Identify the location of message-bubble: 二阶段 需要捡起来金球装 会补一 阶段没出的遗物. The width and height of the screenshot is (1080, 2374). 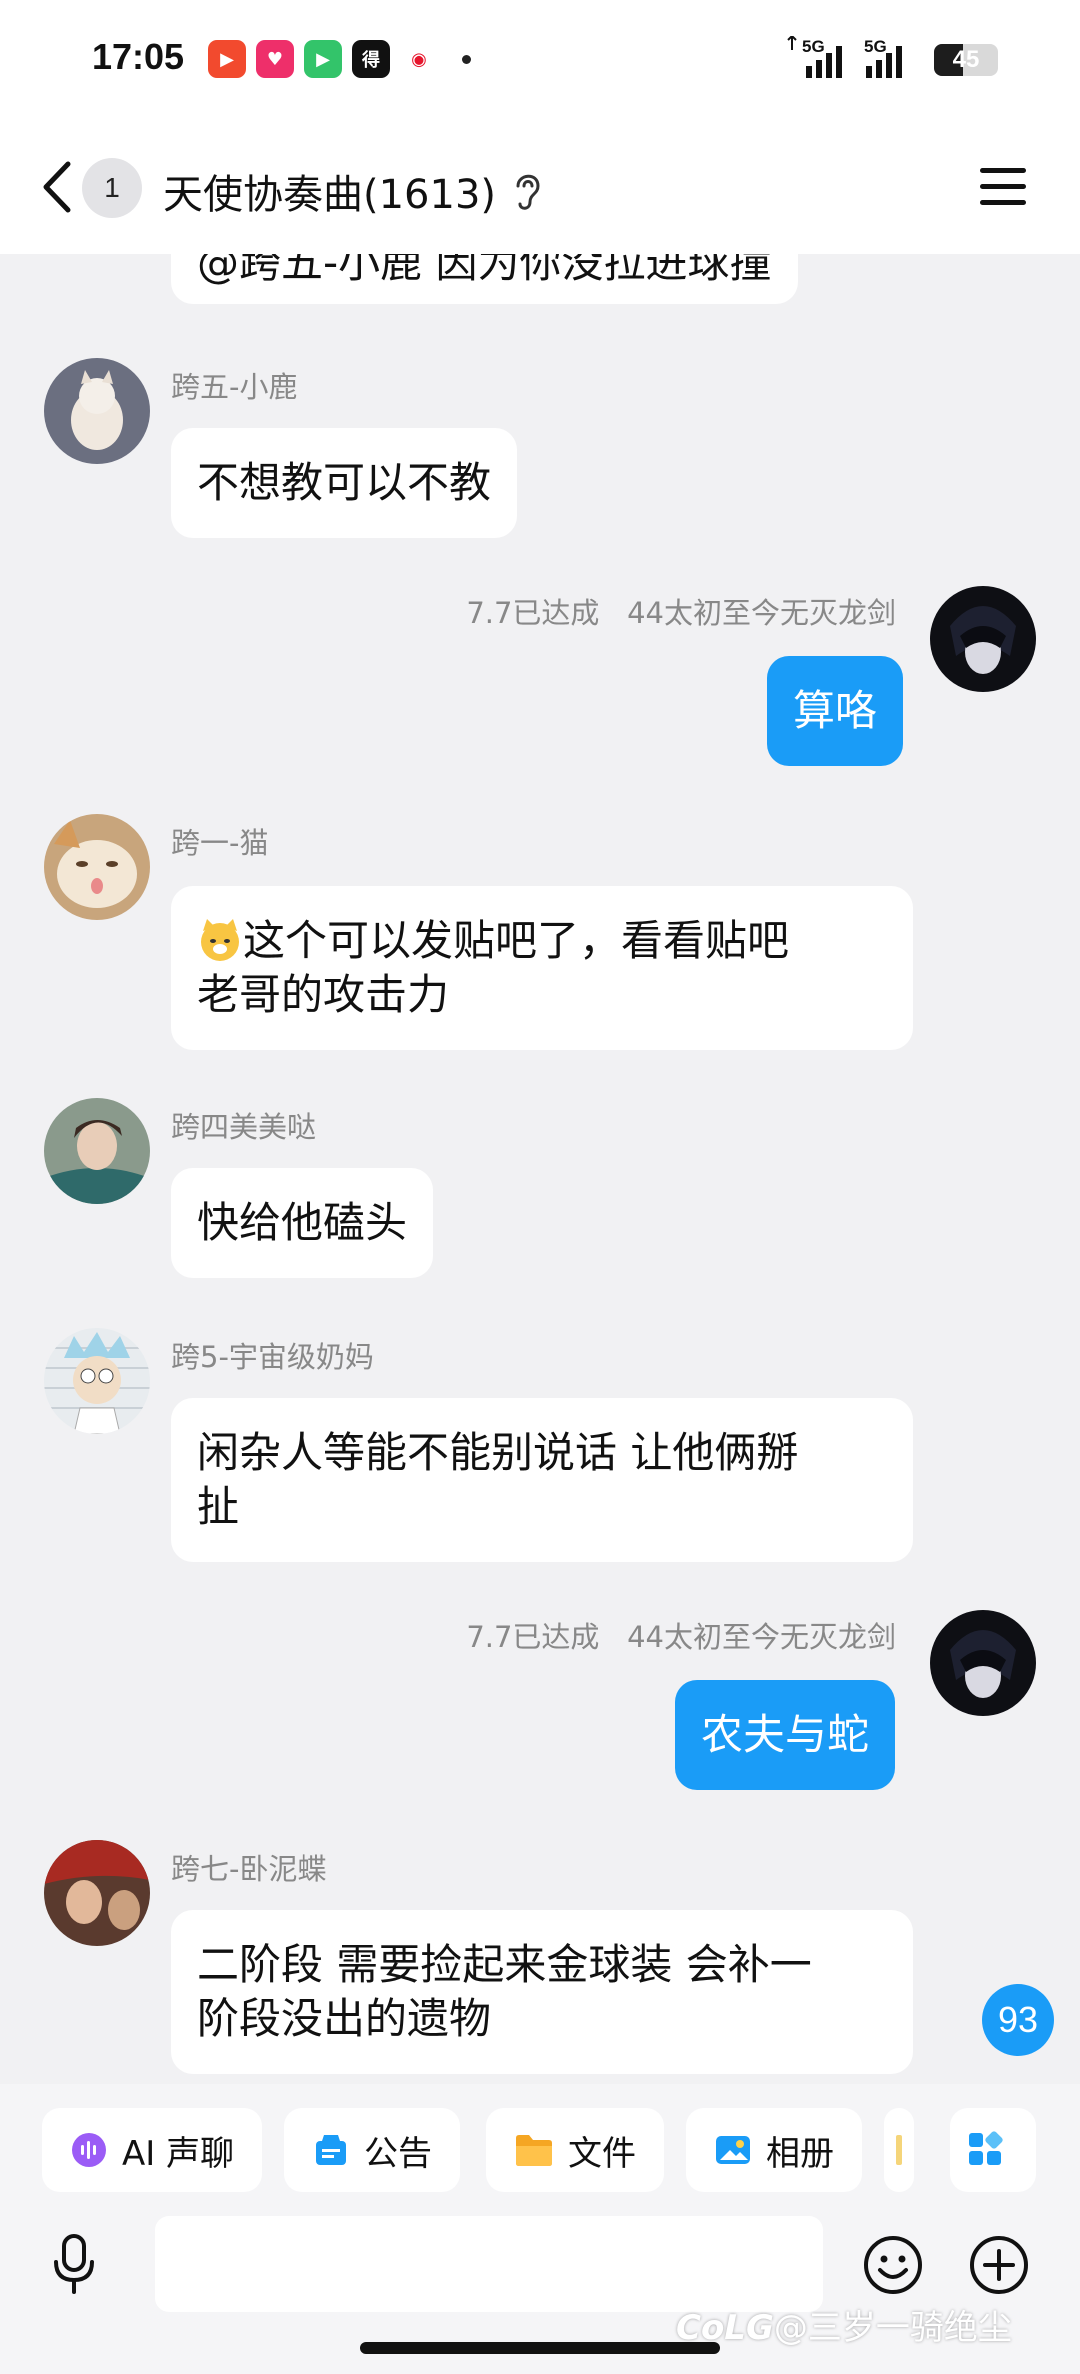
(542, 1992).